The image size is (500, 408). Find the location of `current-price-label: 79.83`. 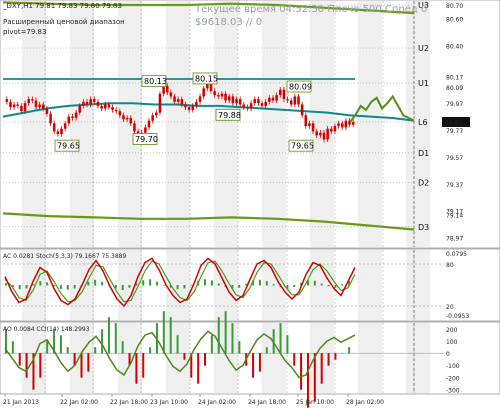

current-price-label: 79.83 is located at coordinates (453, 123).